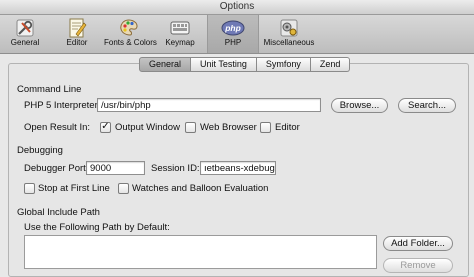 The image size is (474, 277). I want to click on php-tab-bar: General Unit Testing Symfony Zend, so click(245, 64).